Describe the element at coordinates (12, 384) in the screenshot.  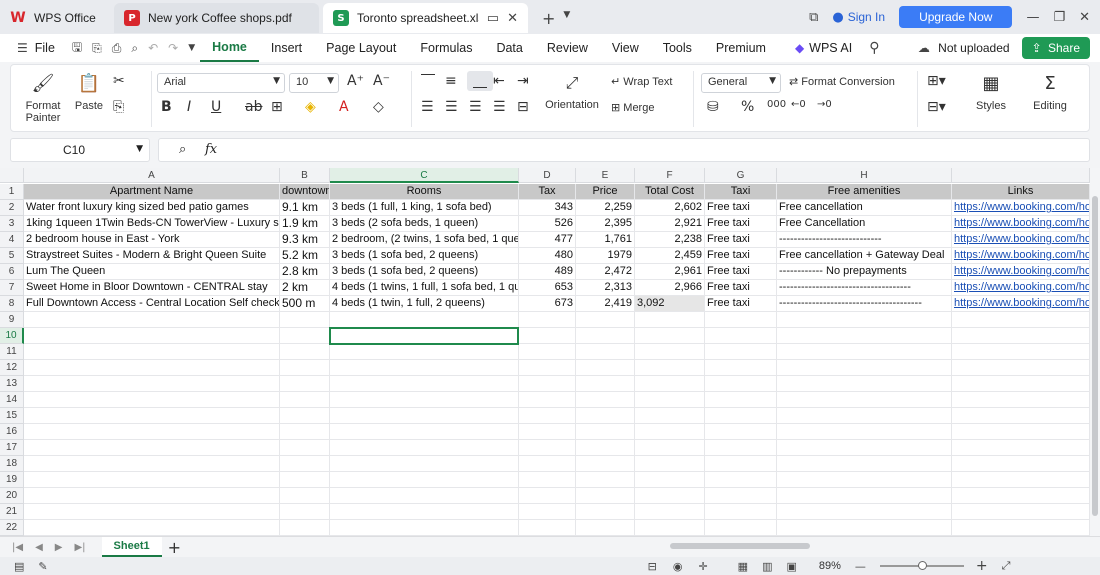
I see `row-header: 13` at that location.